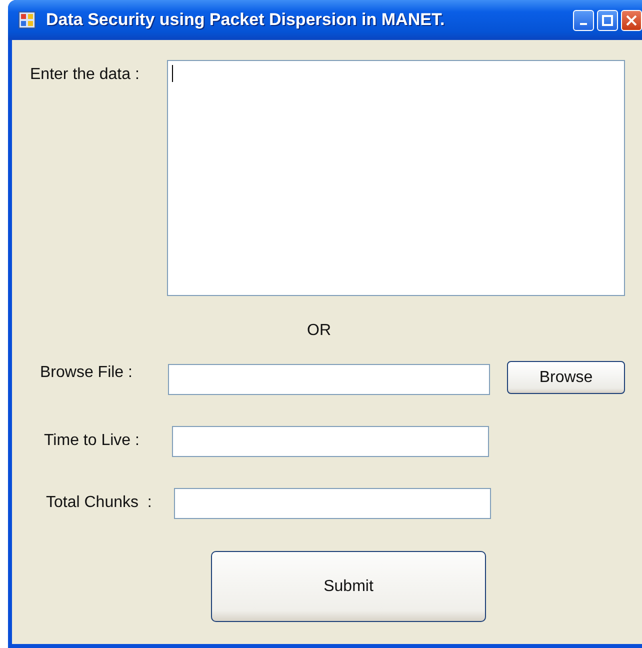 The height and width of the screenshot is (648, 642). I want to click on text-caret, so click(172, 73).